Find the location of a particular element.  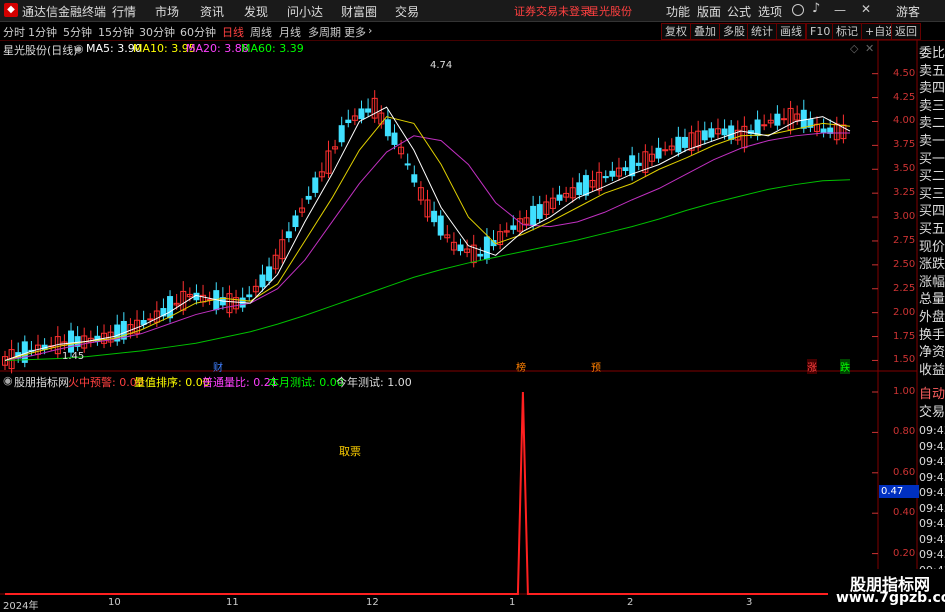

price-y-tick: 1.50 is located at coordinates (904, 360).